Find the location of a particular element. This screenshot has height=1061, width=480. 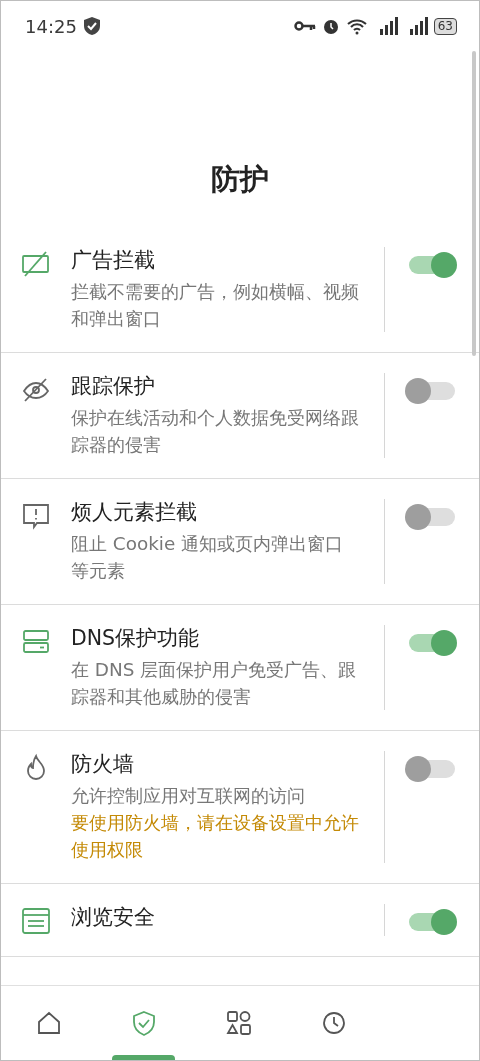

battery-level: 63 is located at coordinates (445, 26).